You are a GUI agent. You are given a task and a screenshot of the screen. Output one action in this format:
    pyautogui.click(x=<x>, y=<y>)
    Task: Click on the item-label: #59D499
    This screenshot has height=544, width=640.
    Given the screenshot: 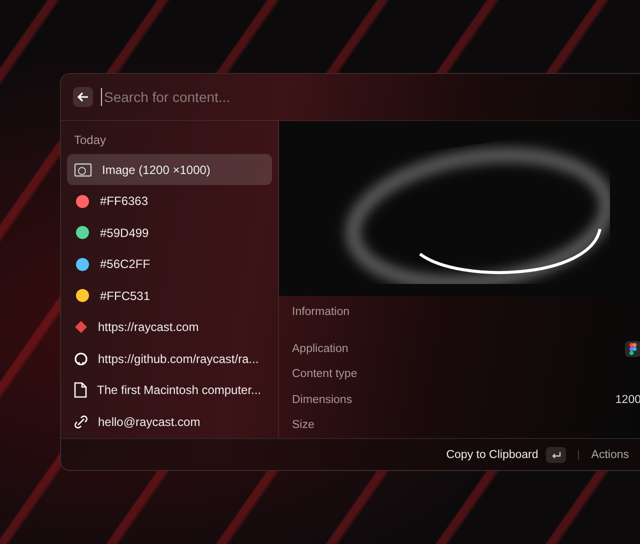 What is the action you would take?
    pyautogui.click(x=124, y=233)
    